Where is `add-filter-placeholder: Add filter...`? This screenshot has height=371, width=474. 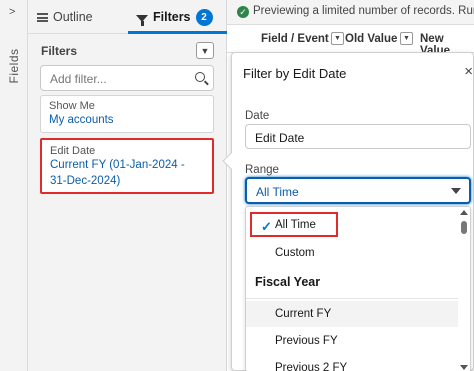 add-filter-placeholder: Add filter... is located at coordinates (78, 79).